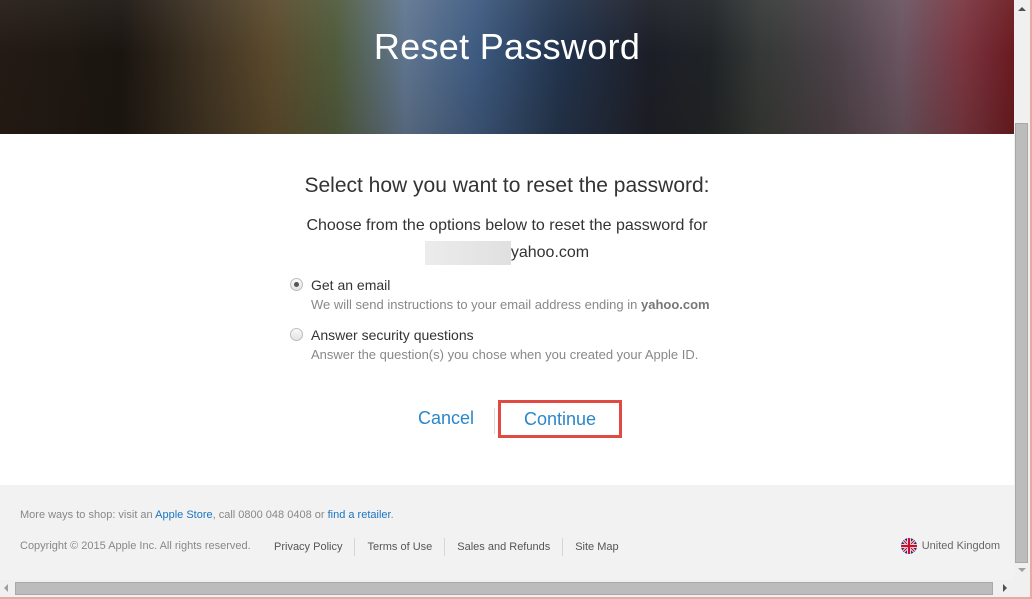  I want to click on shop-text: , call 0800 048 0408 or, so click(270, 515).